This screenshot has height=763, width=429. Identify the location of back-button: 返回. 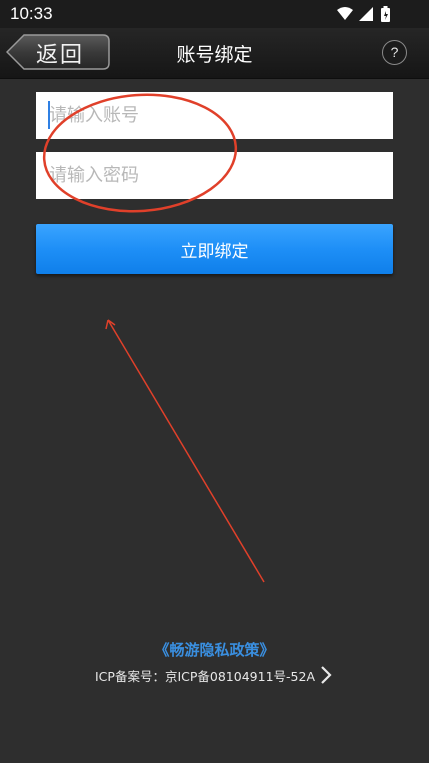
(58, 52).